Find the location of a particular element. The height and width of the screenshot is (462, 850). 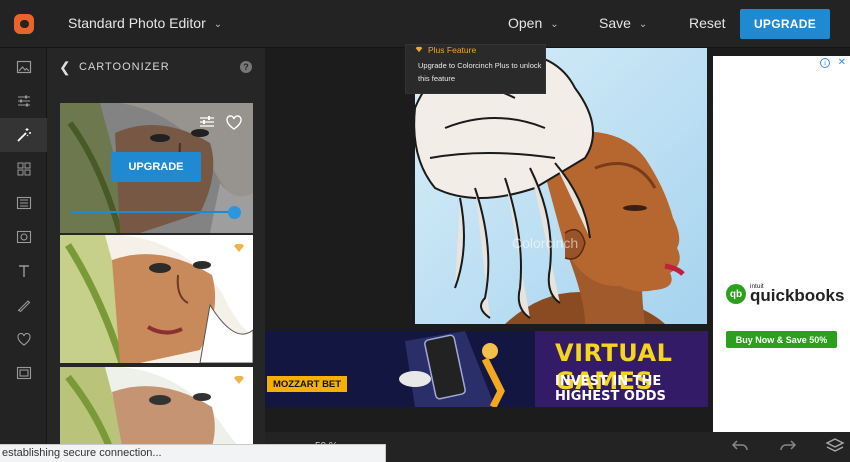

magic-wand-icon is located at coordinates (23, 135).